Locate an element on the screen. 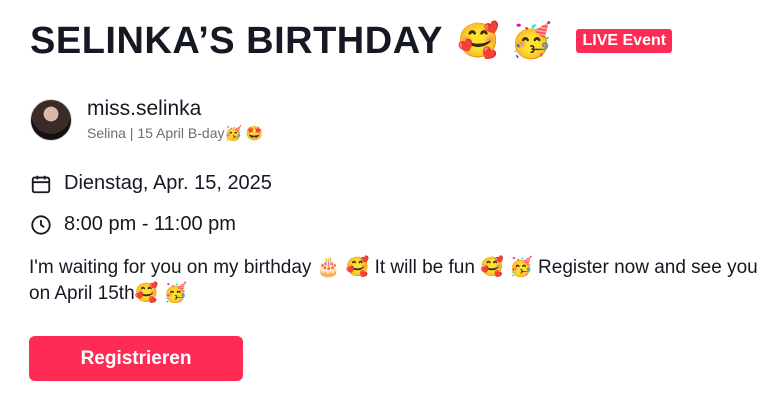  register-button: Registrieren is located at coordinates (136, 358).